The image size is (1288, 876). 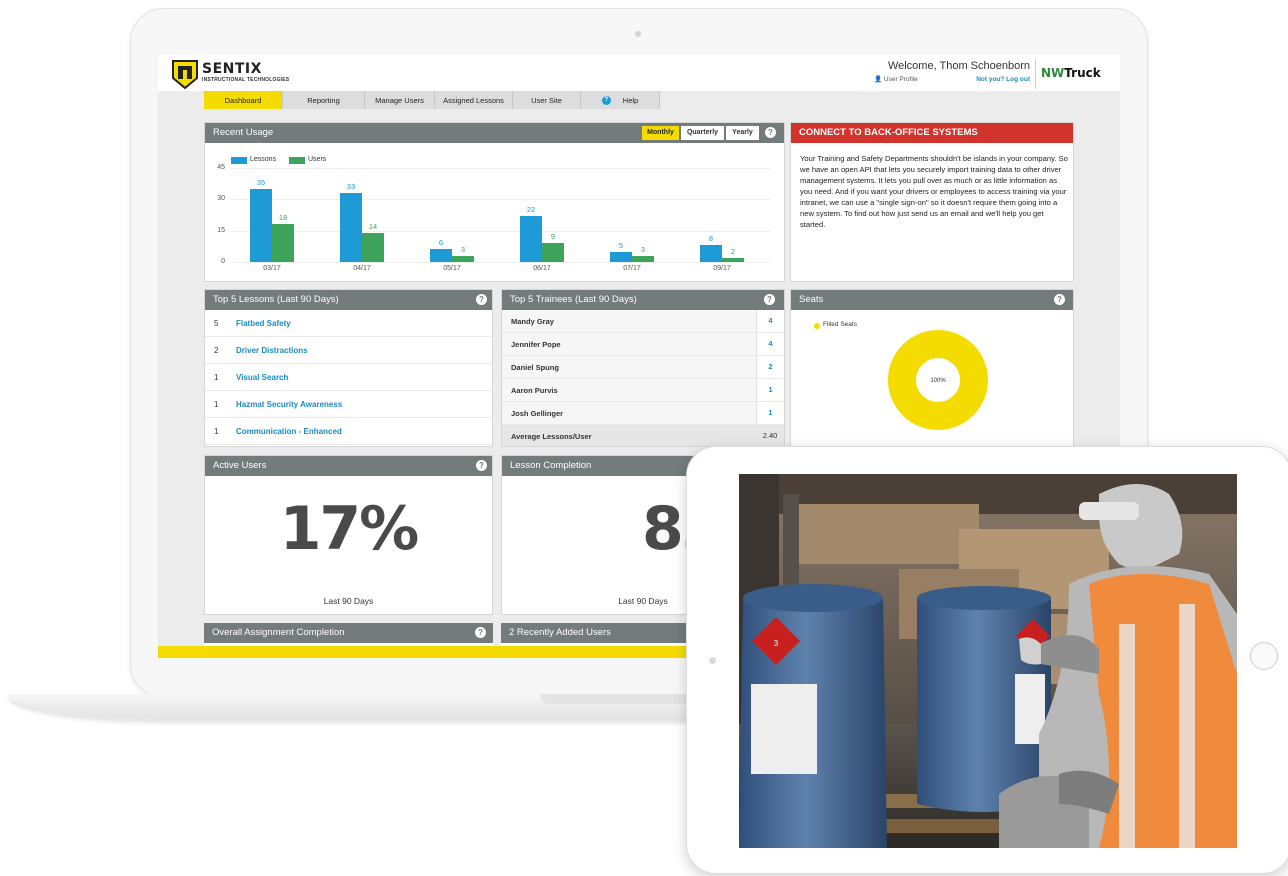 I want to click on y-tick-label: 0, so click(x=223, y=261).